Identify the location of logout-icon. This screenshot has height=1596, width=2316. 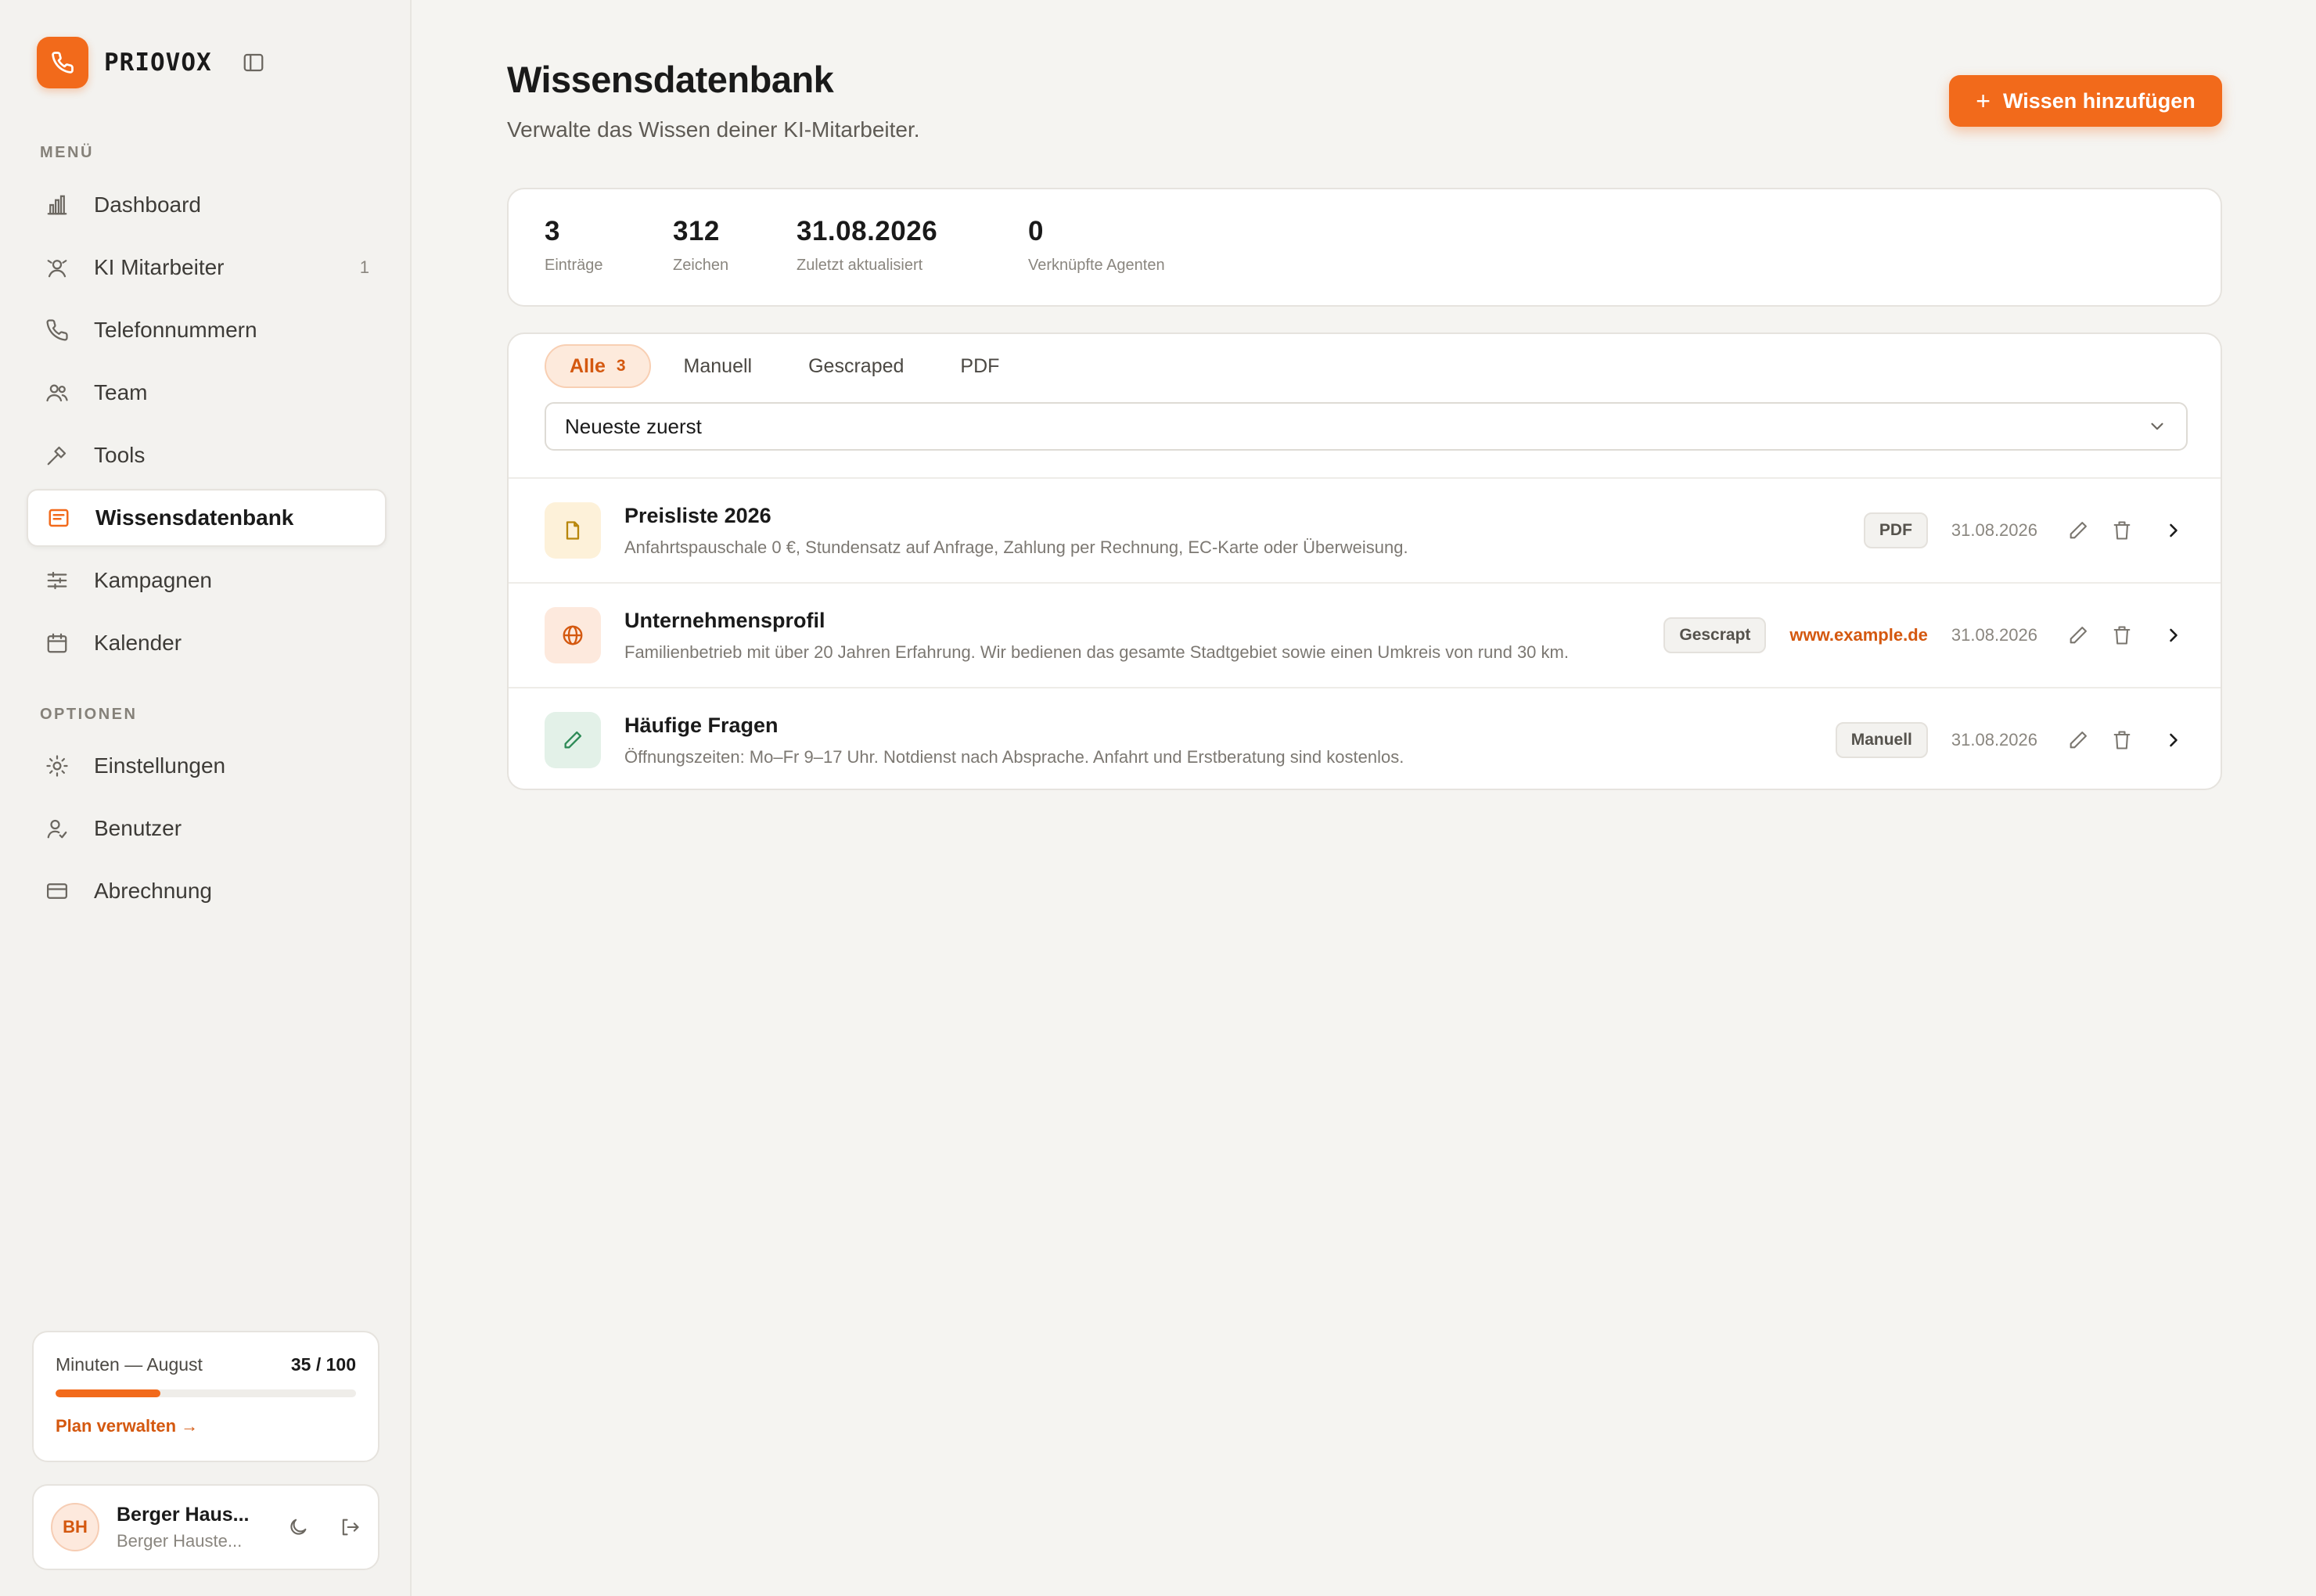
(350, 1527).